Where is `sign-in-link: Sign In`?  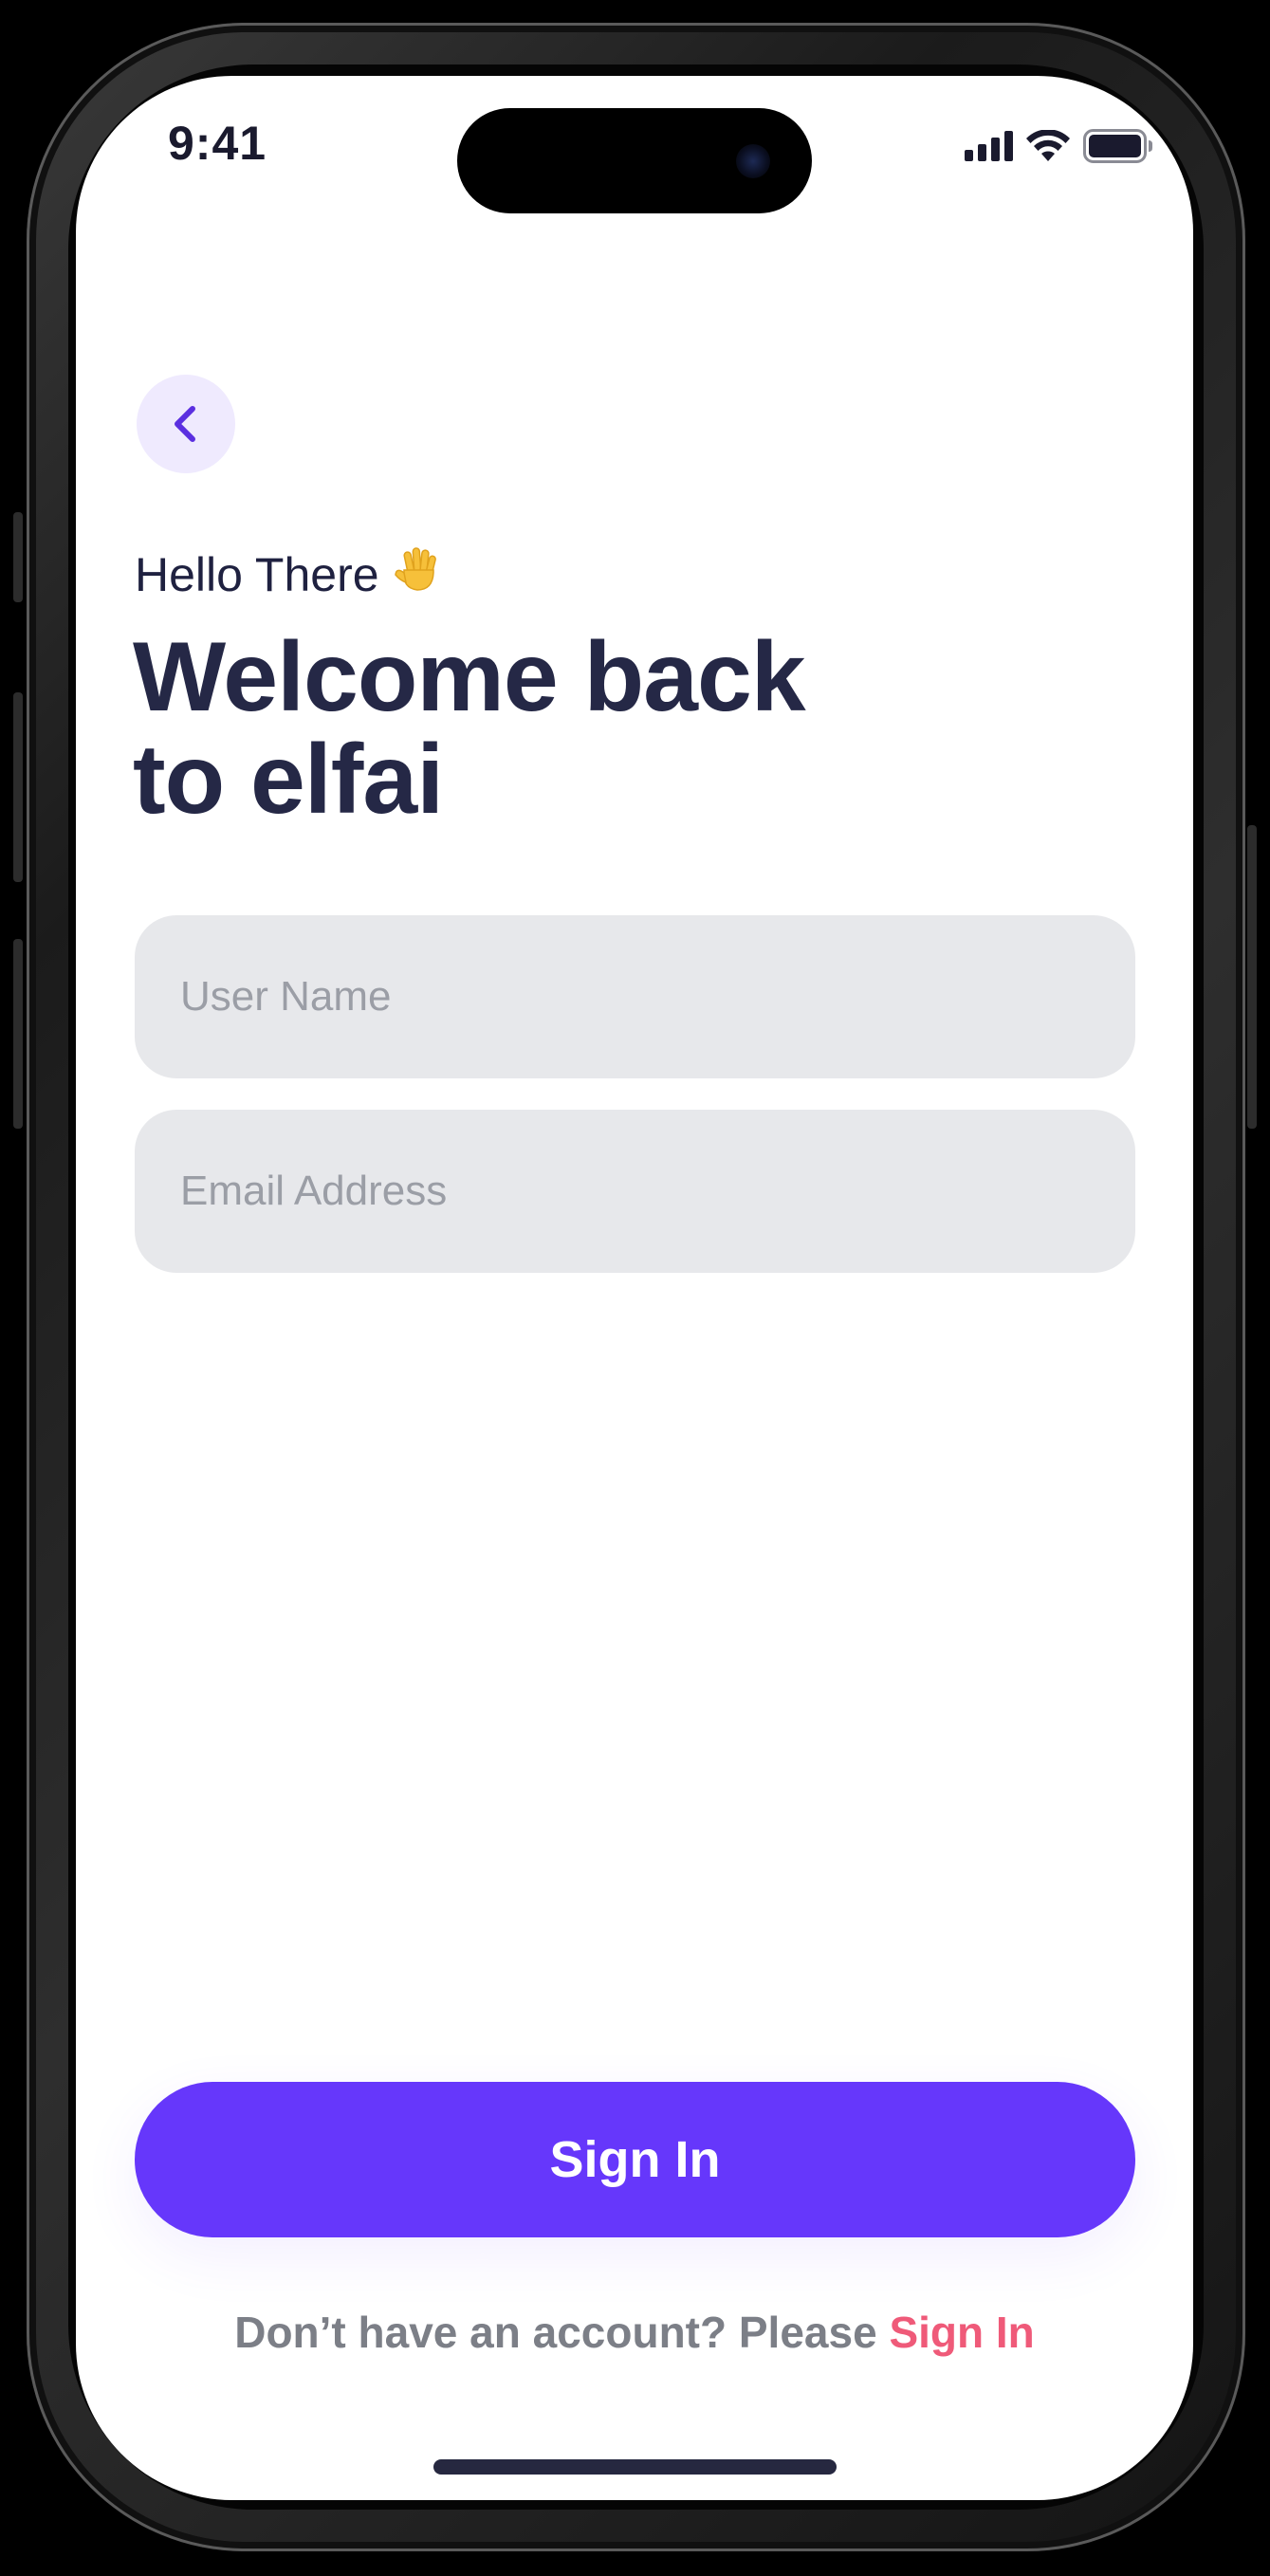 sign-in-link: Sign In is located at coordinates (961, 2332).